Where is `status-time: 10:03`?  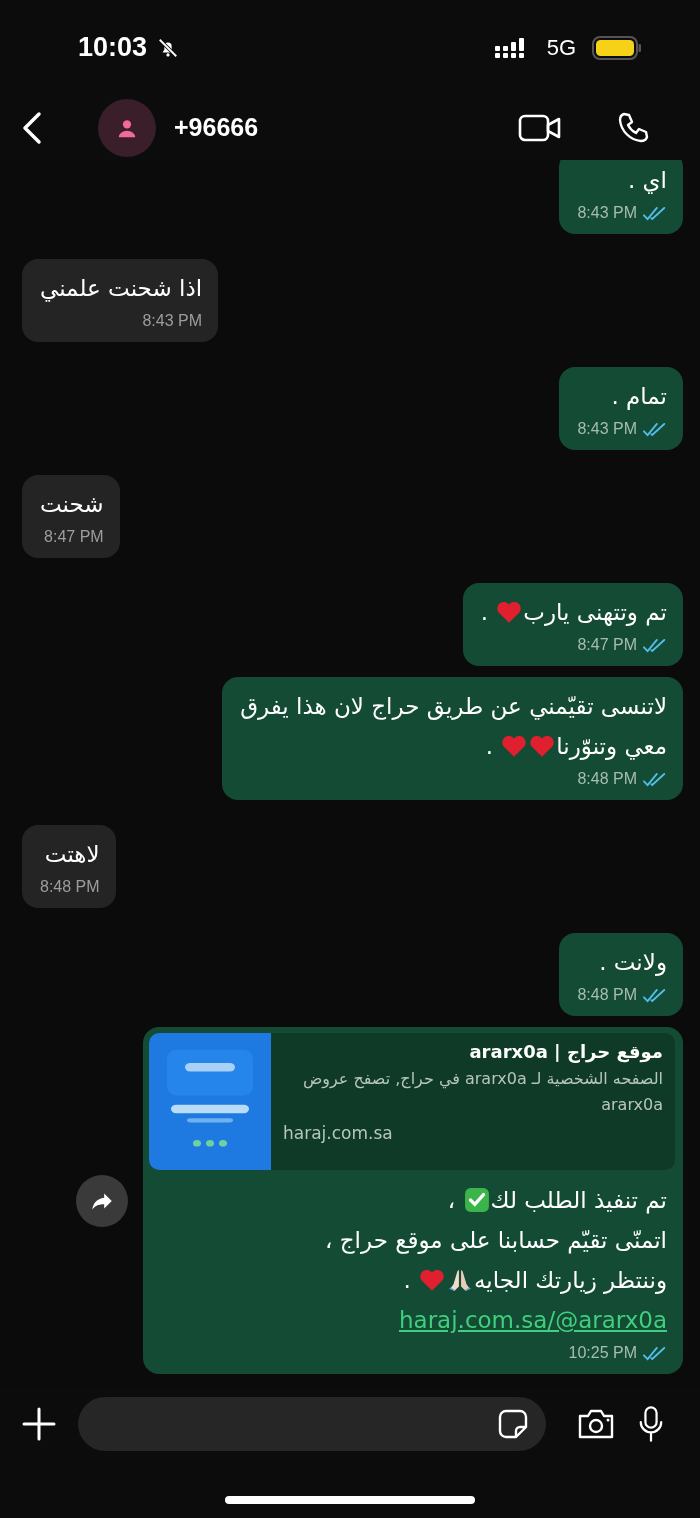 status-time: 10:03 is located at coordinates (113, 47).